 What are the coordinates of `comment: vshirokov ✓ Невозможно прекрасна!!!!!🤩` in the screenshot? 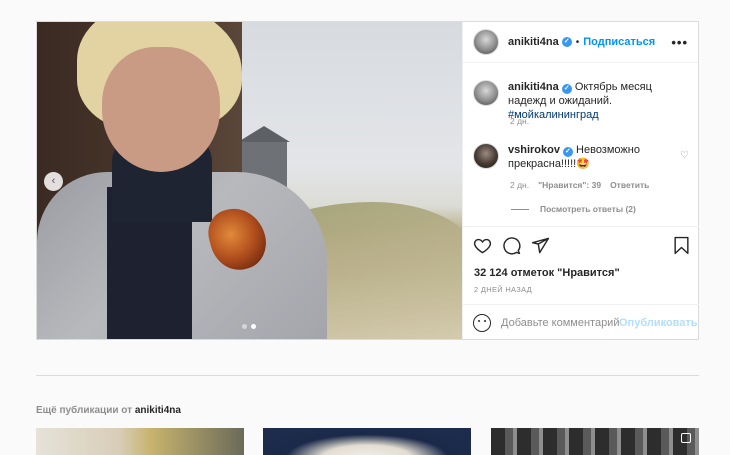 It's located at (583, 157).